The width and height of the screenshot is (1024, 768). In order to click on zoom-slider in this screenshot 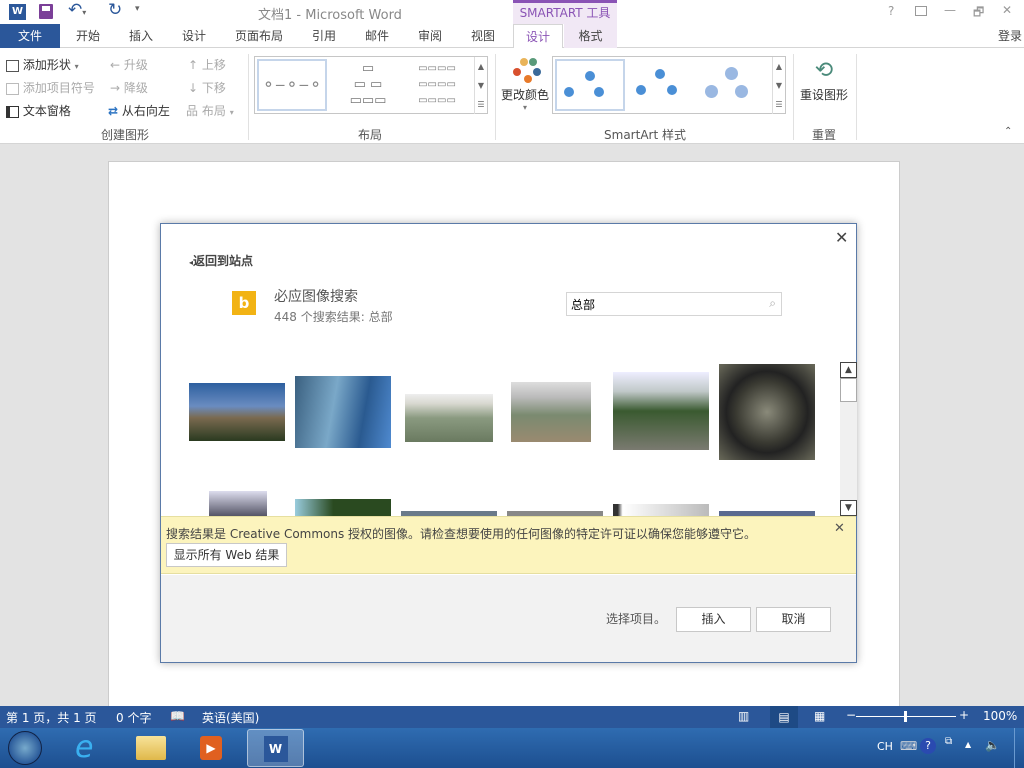, I will do `click(906, 716)`.